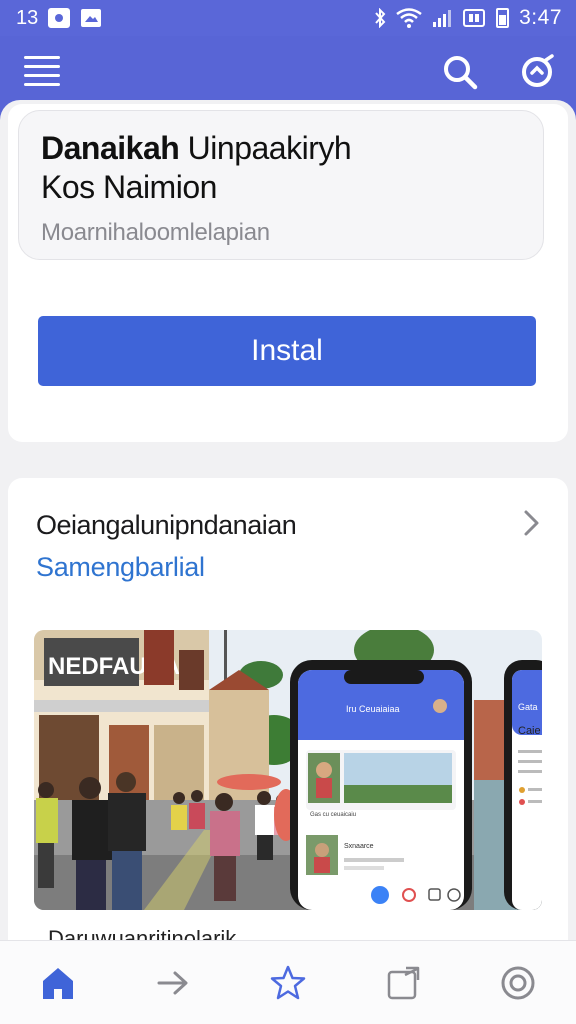 The height and width of the screenshot is (1024, 576). I want to click on nav-favorites, so click(288, 983).